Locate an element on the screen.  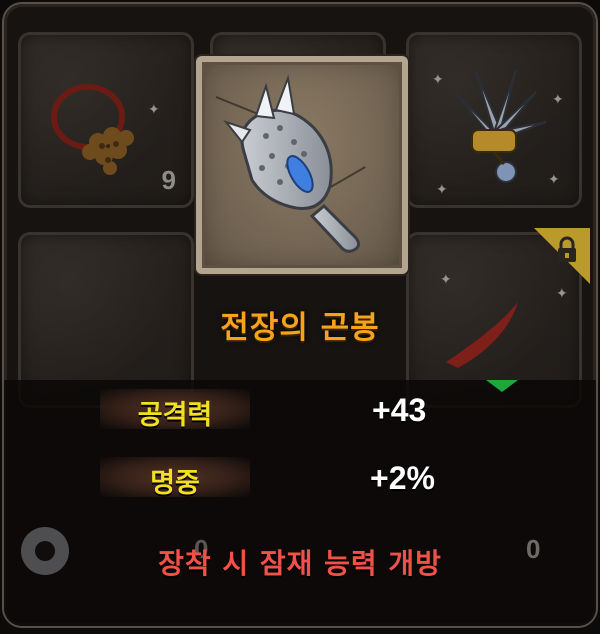
stat-value-accuracy: +2% is located at coordinates (402, 478).